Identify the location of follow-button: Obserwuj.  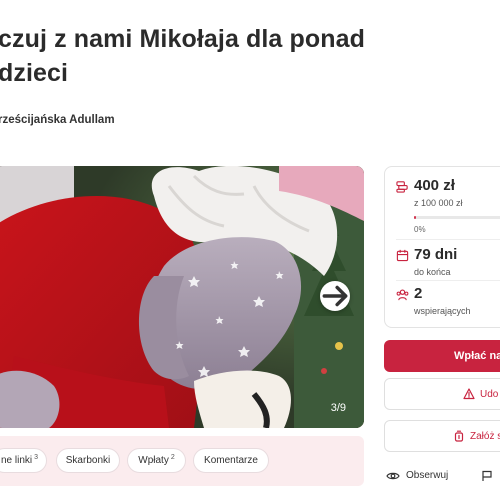
(417, 475).